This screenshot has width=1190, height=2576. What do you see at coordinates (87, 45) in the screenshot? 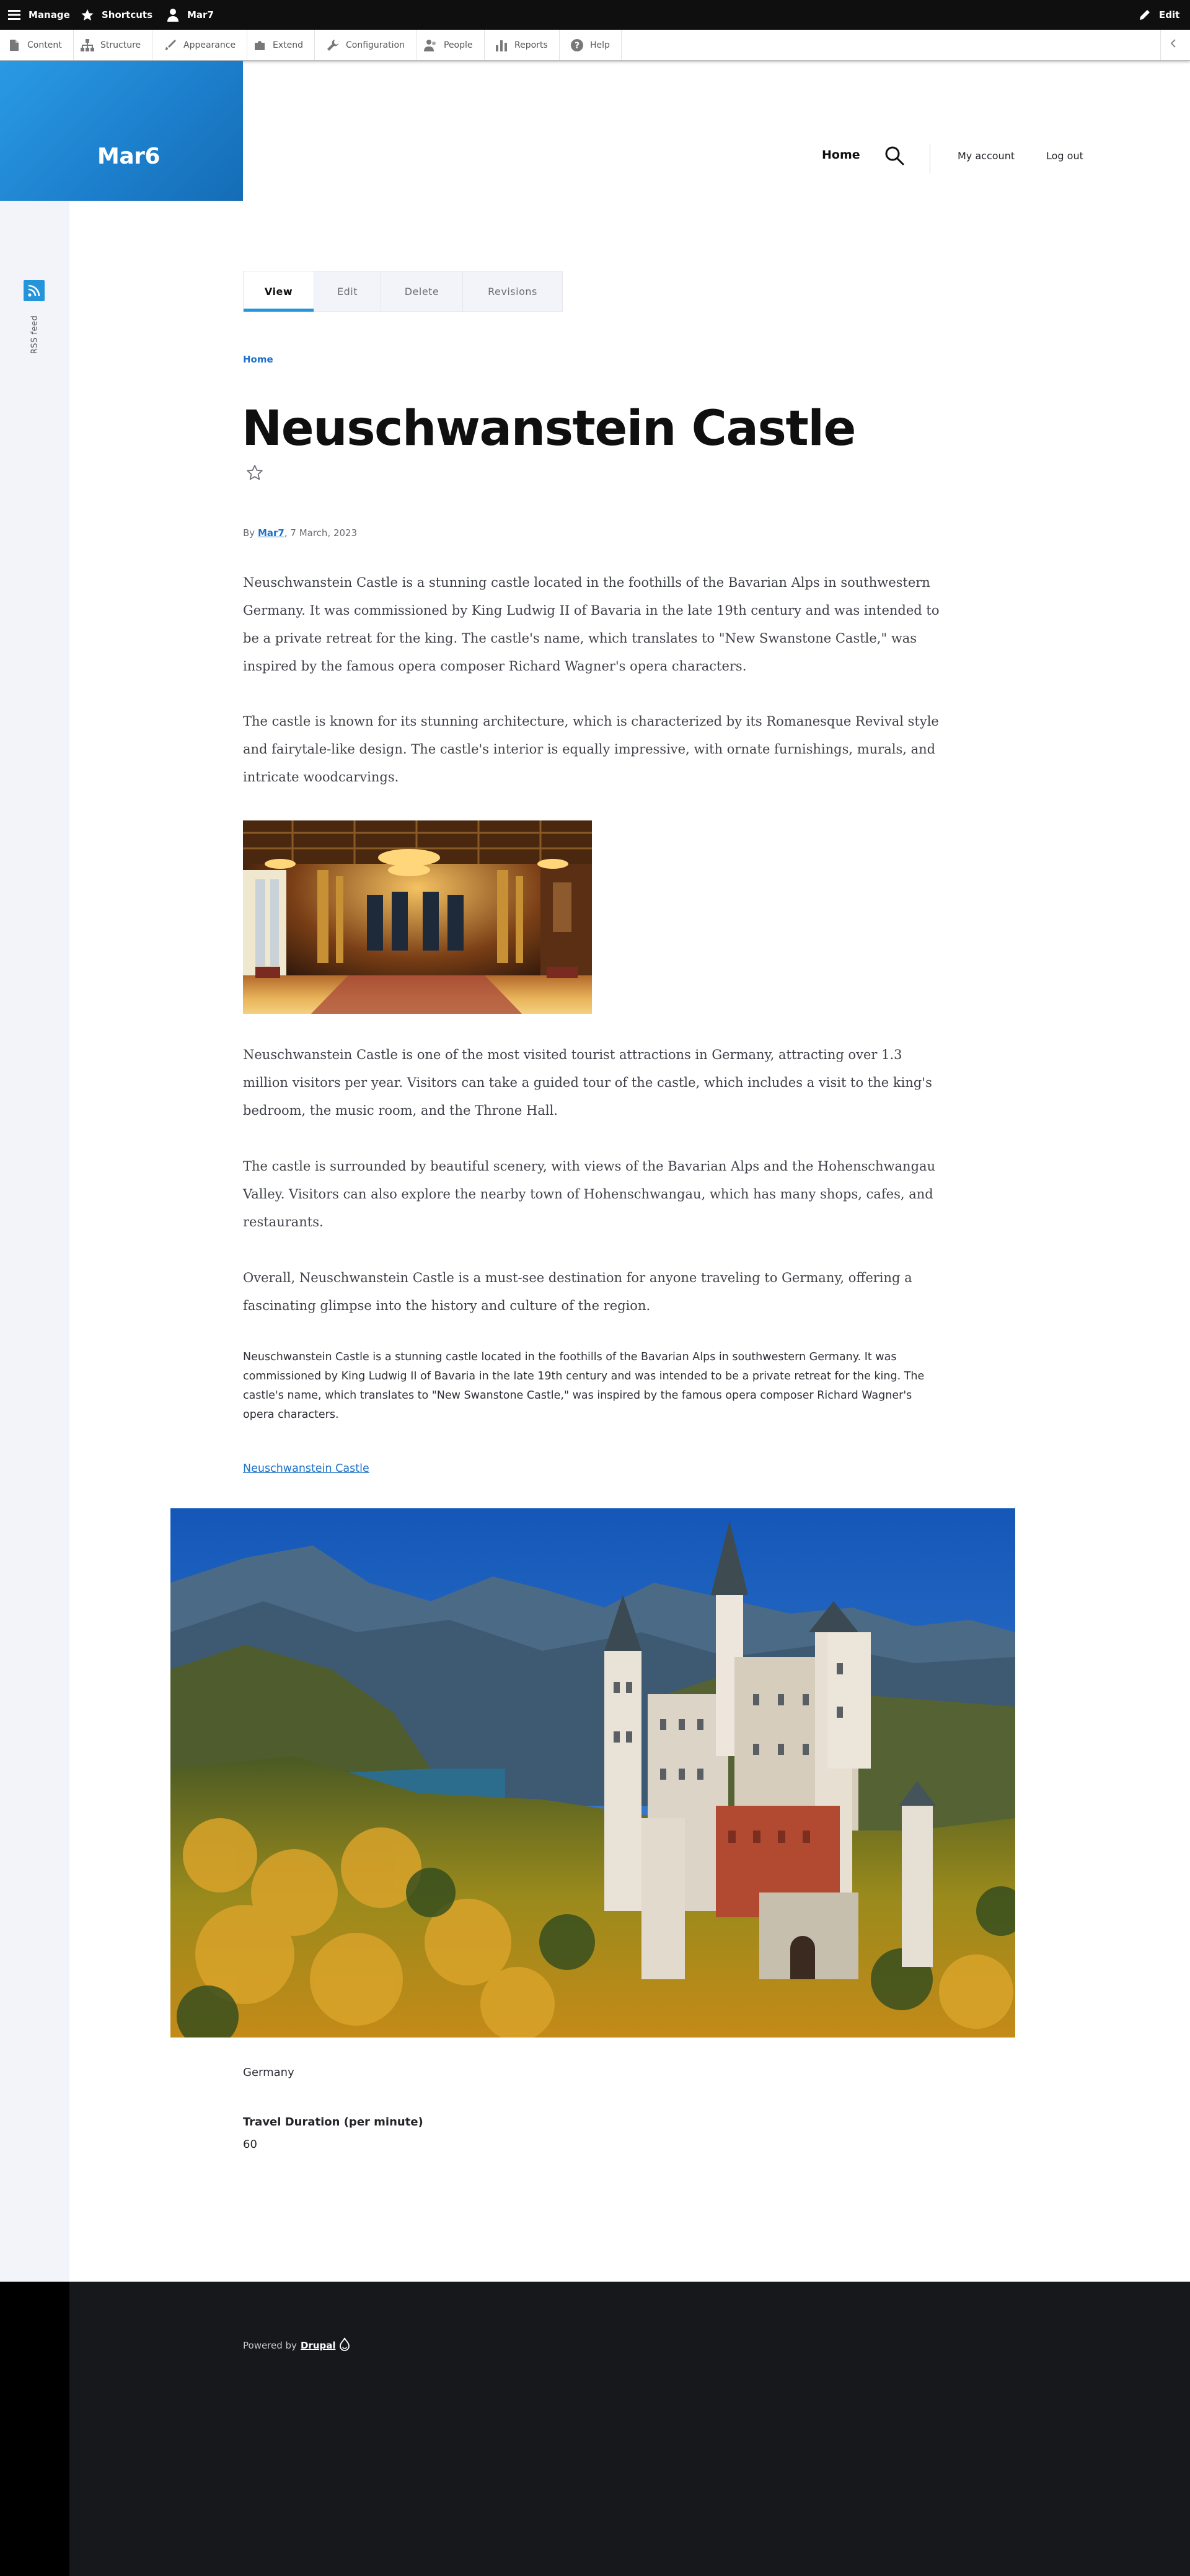
I see `sitemap-icon` at bounding box center [87, 45].